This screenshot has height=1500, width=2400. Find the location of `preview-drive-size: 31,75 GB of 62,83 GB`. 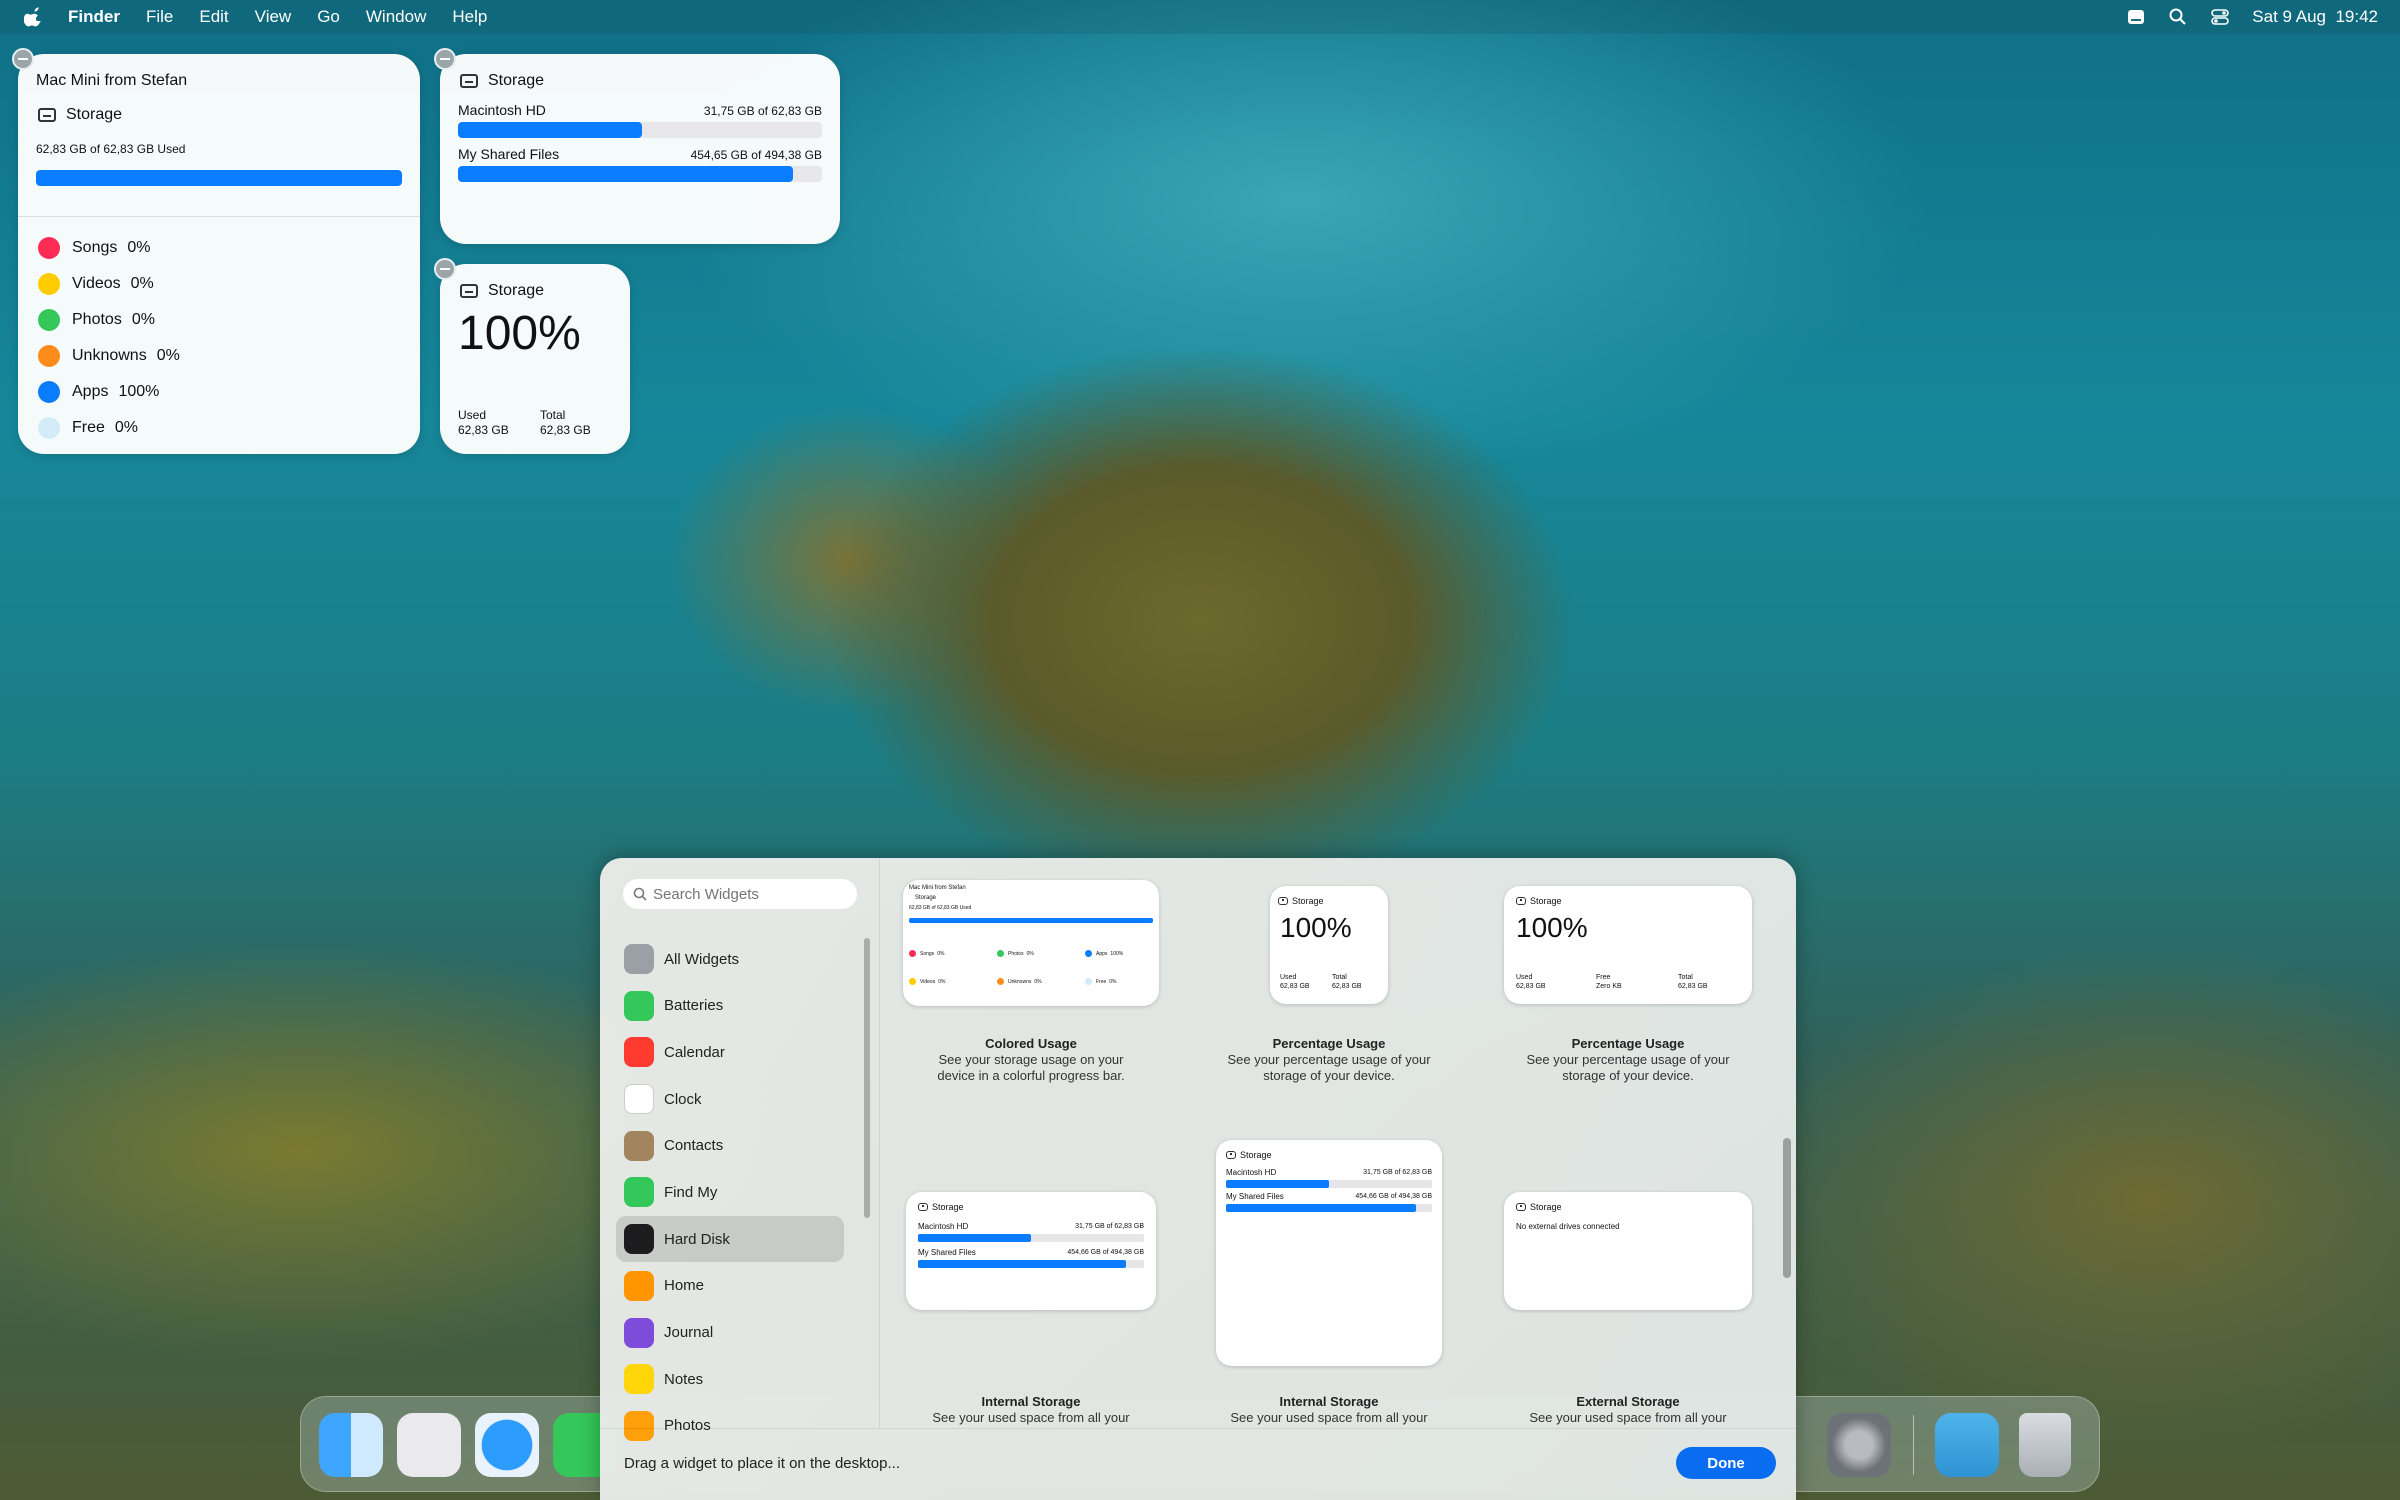

preview-drive-size: 31,75 GB of 62,83 GB is located at coordinates (1397, 1172).